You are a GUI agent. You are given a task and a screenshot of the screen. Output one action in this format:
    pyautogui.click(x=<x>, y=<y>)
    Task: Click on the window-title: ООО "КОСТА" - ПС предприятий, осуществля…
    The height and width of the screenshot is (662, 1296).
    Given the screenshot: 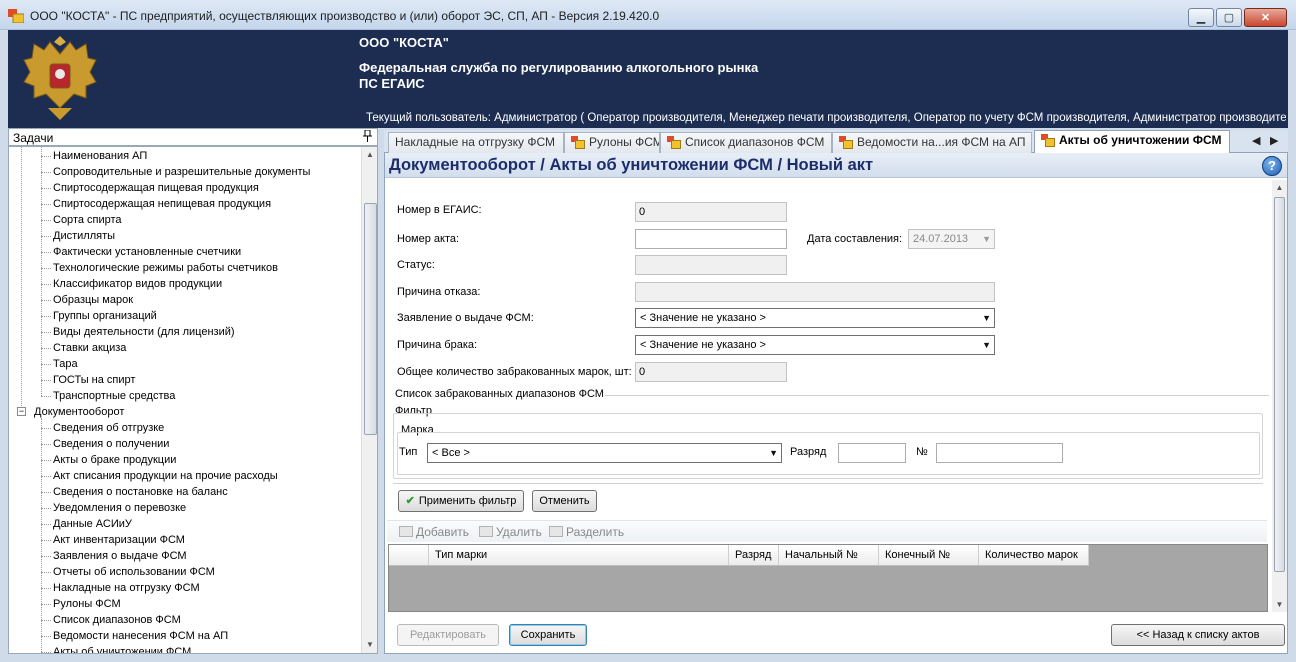 What is the action you would take?
    pyautogui.click(x=345, y=16)
    